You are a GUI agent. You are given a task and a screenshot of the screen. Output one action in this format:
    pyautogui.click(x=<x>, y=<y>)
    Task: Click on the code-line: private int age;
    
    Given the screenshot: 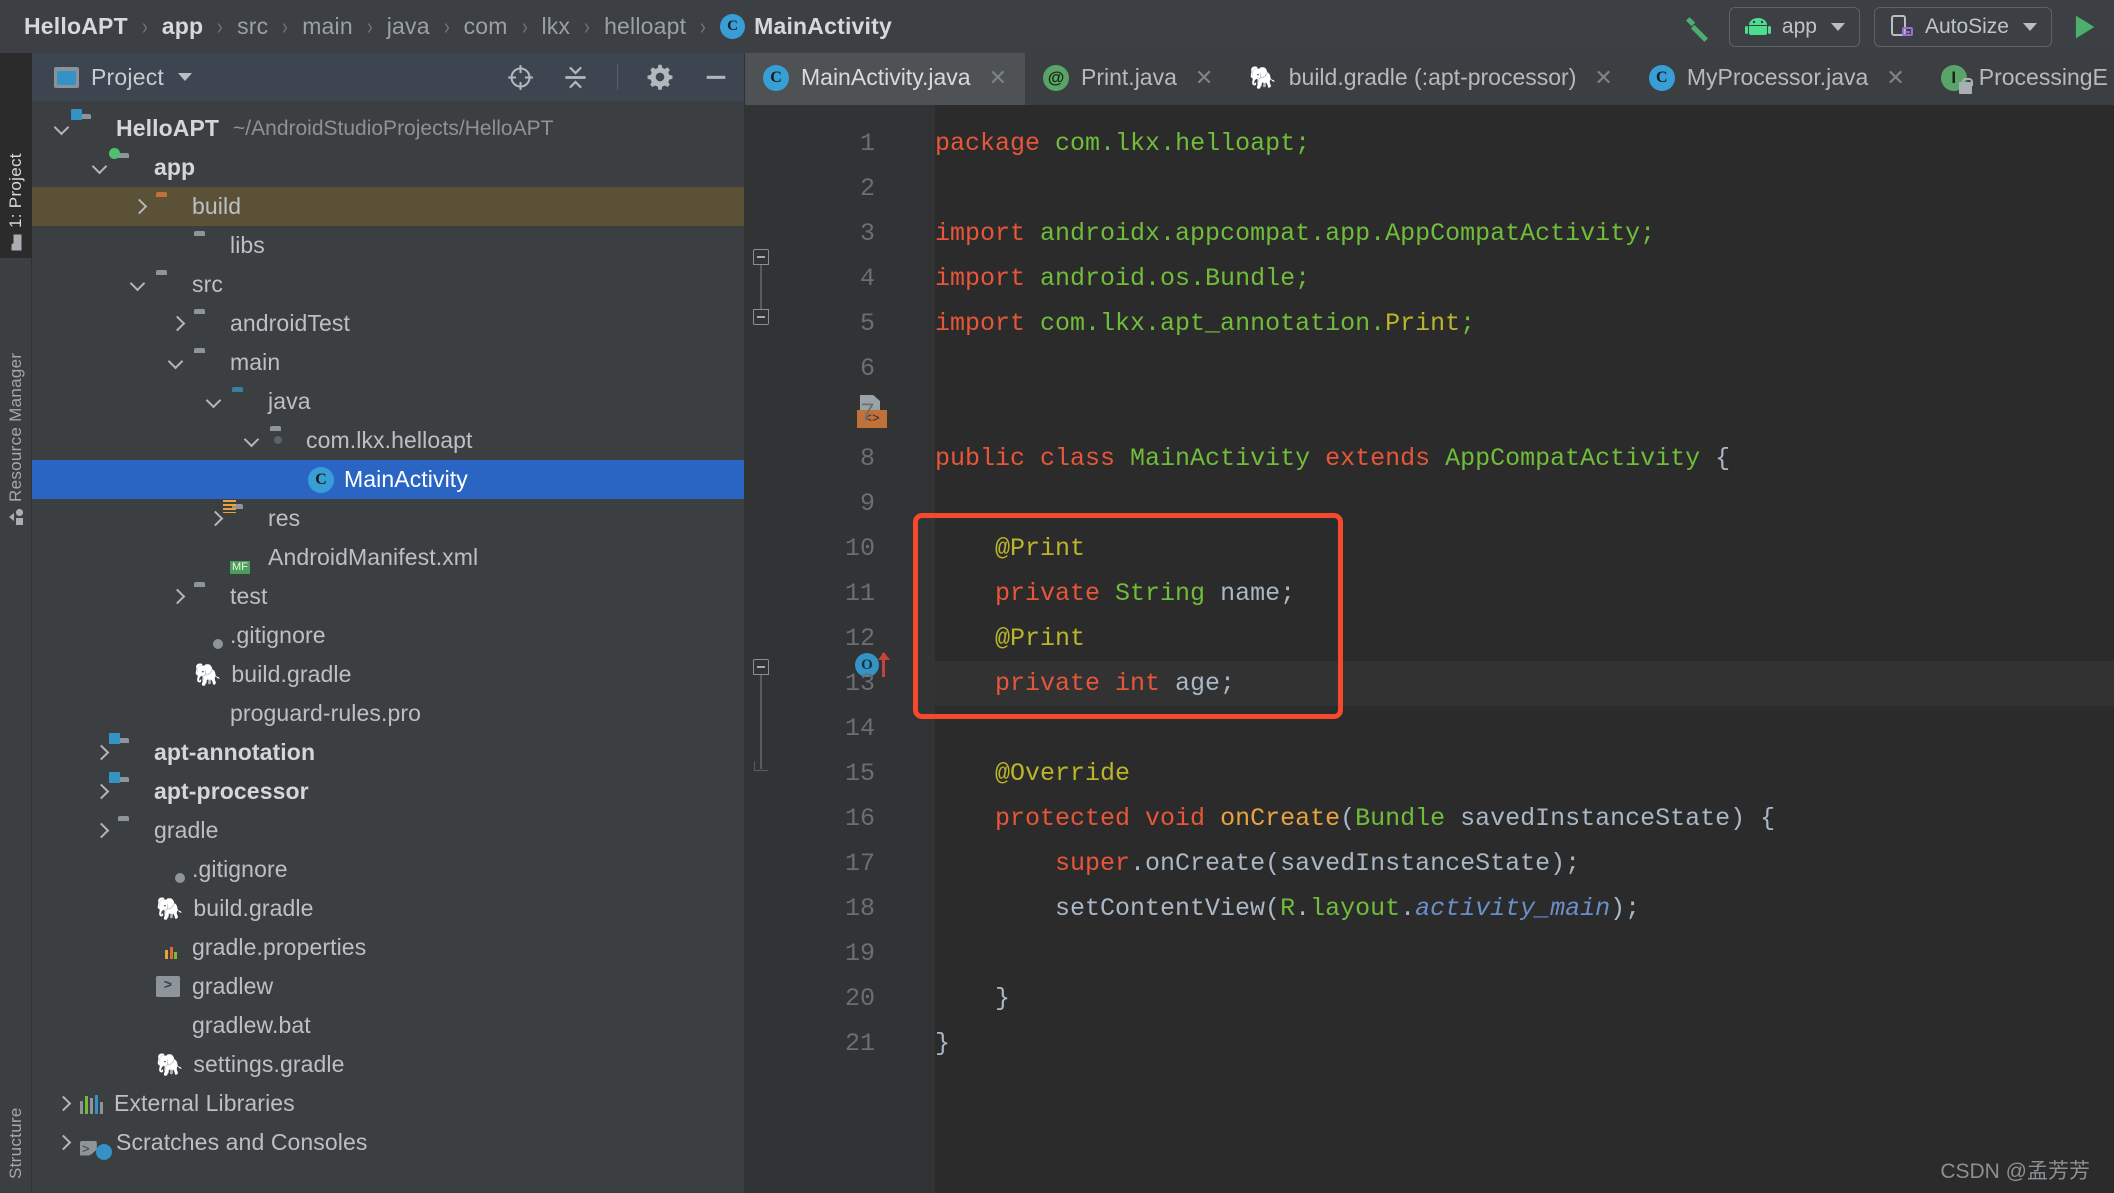 What is the action you would take?
    pyautogui.click(x=1524, y=683)
    